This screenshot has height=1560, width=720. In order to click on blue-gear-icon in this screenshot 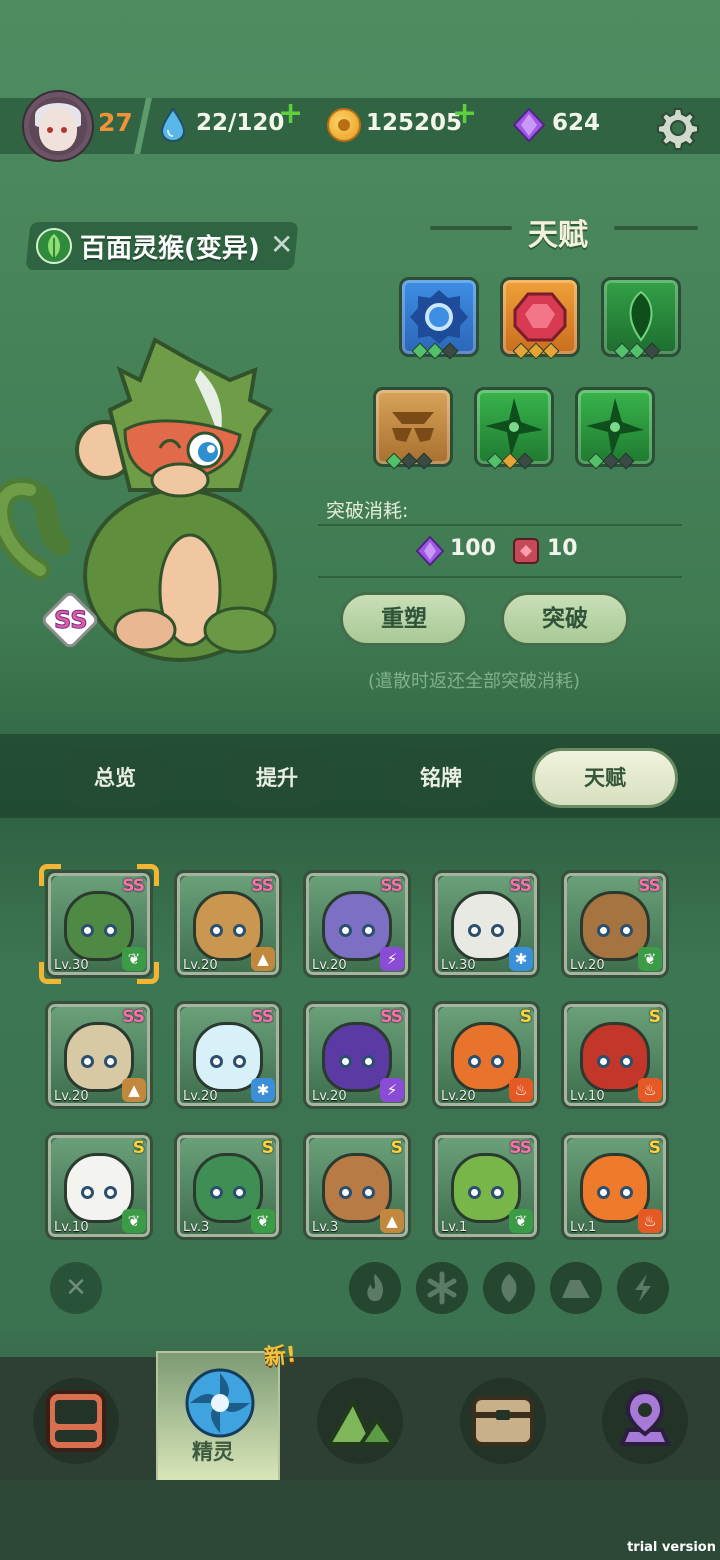, I will do `click(439, 317)`.